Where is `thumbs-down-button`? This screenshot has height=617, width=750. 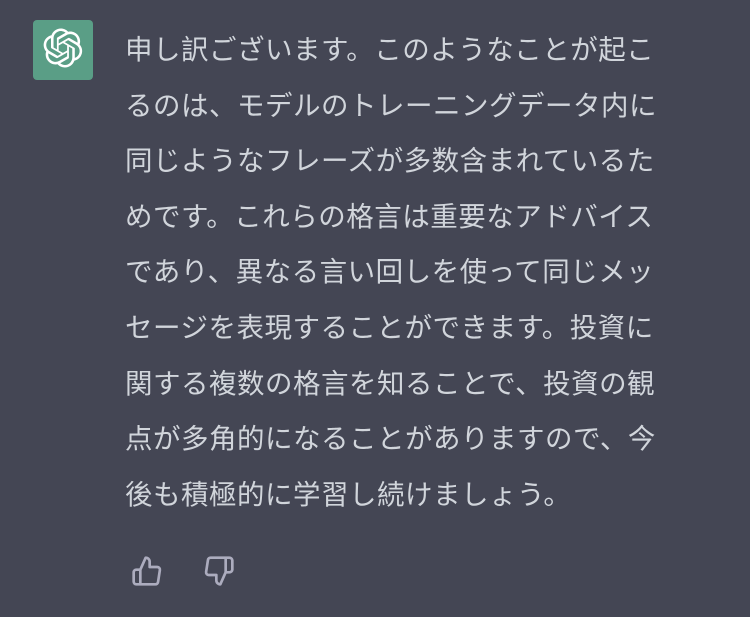
thumbs-down-button is located at coordinates (219, 571).